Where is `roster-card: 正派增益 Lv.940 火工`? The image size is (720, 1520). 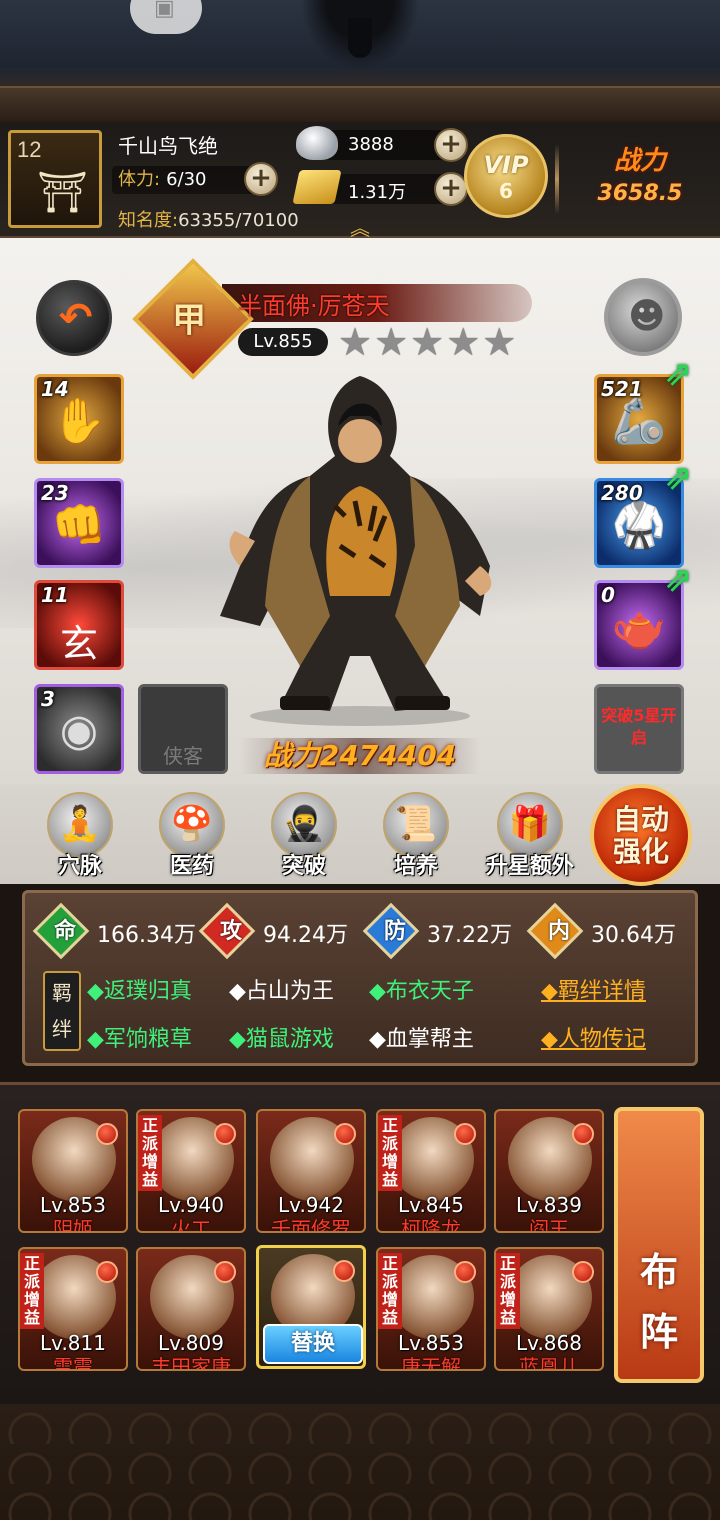
roster-card: 正派增益 Lv.940 火工 is located at coordinates (191, 1171).